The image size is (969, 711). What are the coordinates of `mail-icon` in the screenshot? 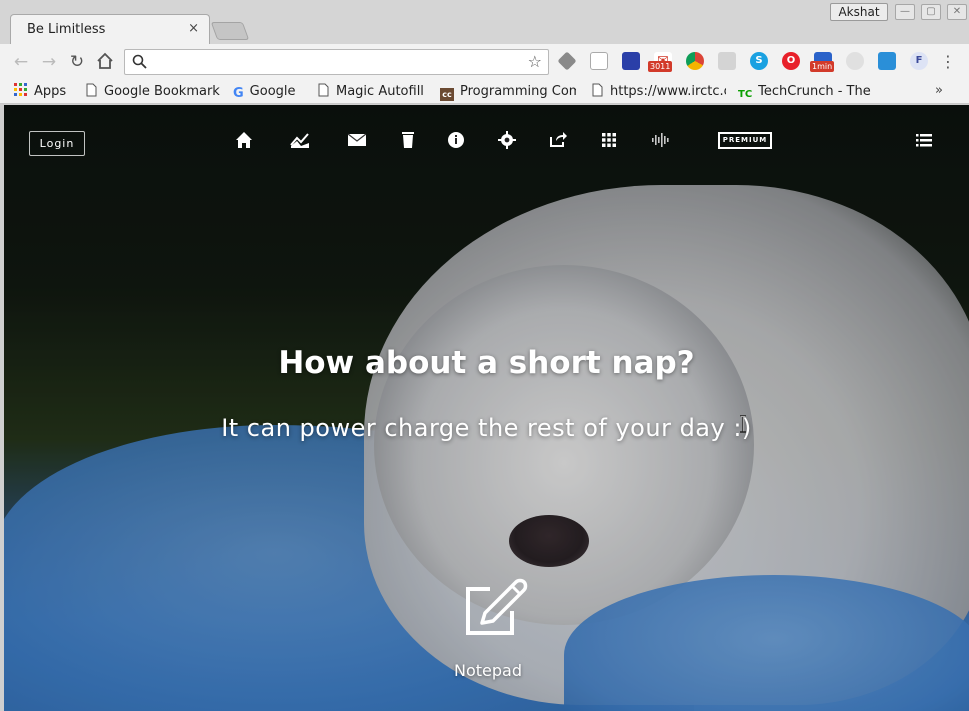 It's located at (357, 140).